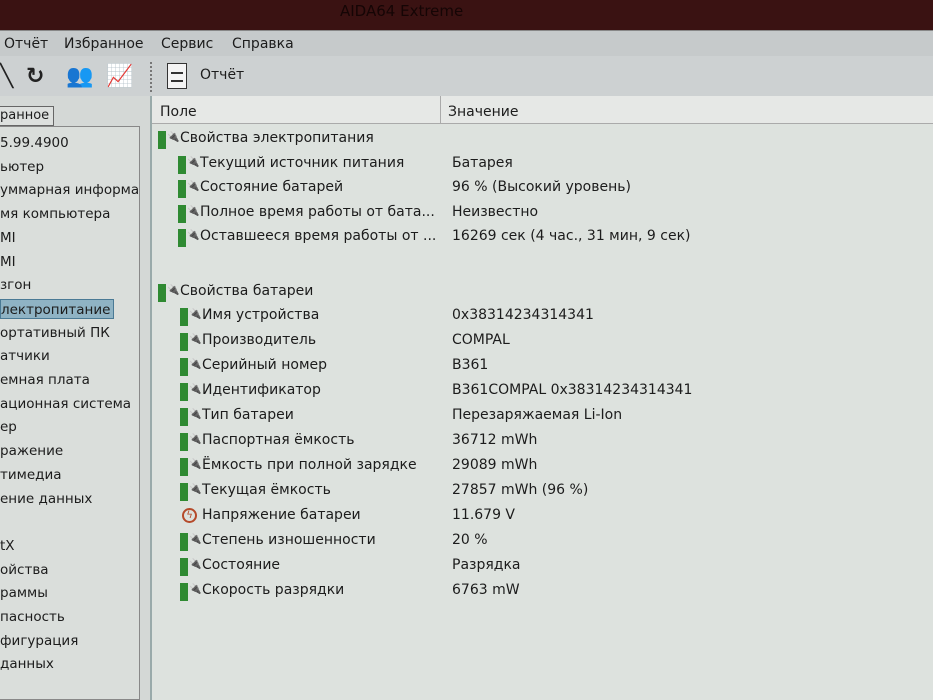 The height and width of the screenshot is (700, 933). I want to click on report-icon, so click(177, 76).